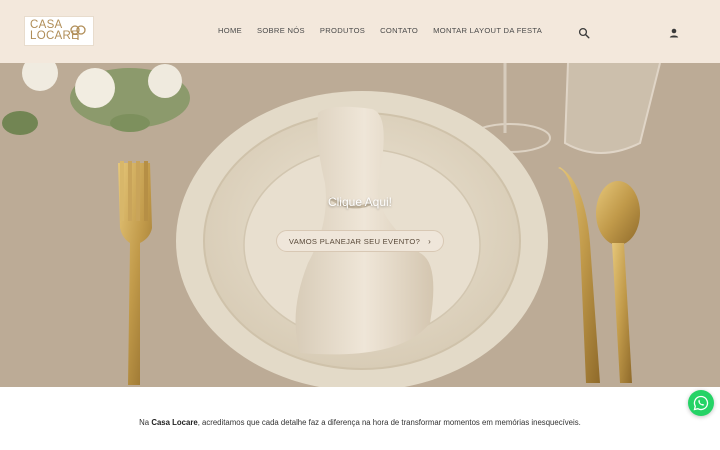 This screenshot has width=720, height=450. I want to click on whatsapp-button, so click(701, 403).